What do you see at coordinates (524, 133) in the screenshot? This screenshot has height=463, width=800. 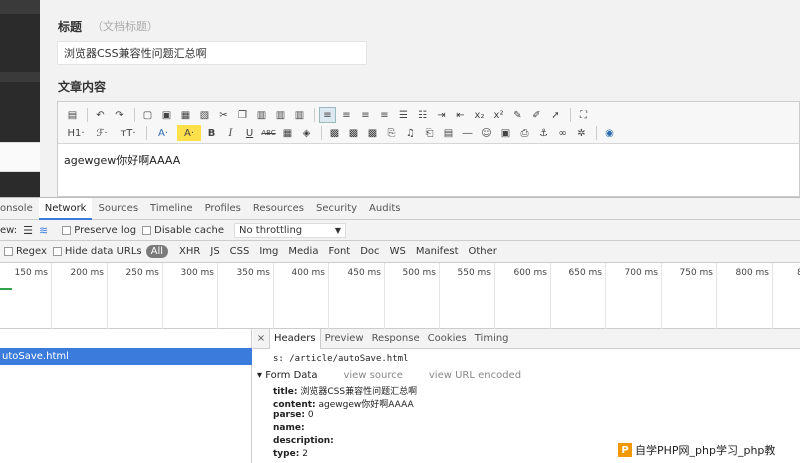 I see `page-break-icon: ⎙` at bounding box center [524, 133].